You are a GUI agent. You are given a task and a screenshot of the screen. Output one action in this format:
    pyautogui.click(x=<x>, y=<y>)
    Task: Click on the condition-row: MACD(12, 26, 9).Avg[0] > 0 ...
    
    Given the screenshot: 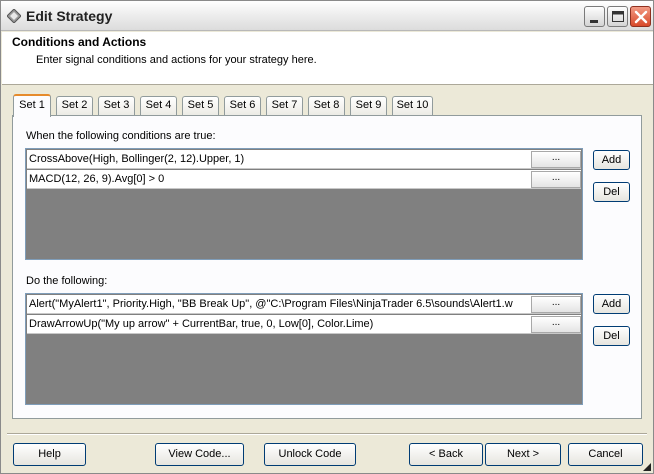 What is the action you would take?
    pyautogui.click(x=304, y=179)
    